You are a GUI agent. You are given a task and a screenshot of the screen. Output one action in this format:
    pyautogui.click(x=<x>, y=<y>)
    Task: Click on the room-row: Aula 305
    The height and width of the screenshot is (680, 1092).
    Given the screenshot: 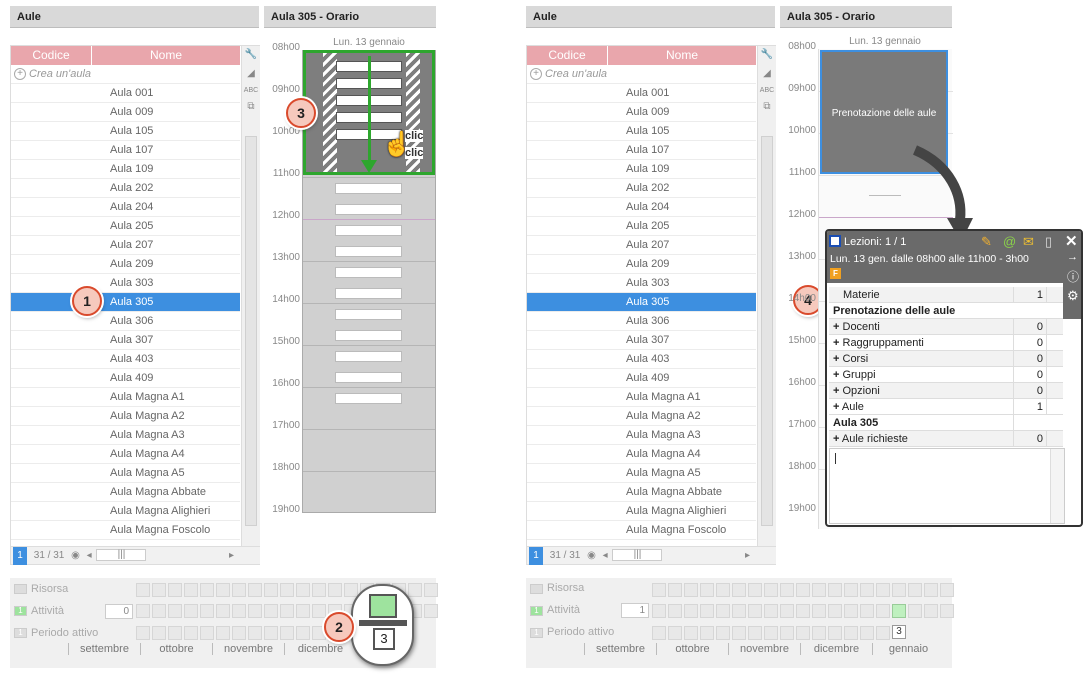 What is the action you would take?
    pyautogui.click(x=641, y=302)
    